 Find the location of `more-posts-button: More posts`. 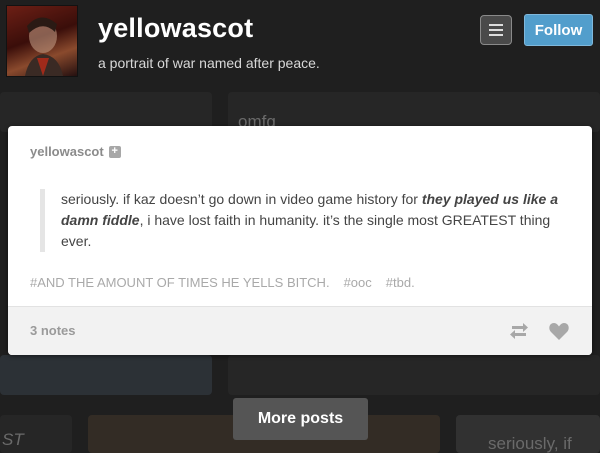

more-posts-button: More posts is located at coordinates (300, 419).